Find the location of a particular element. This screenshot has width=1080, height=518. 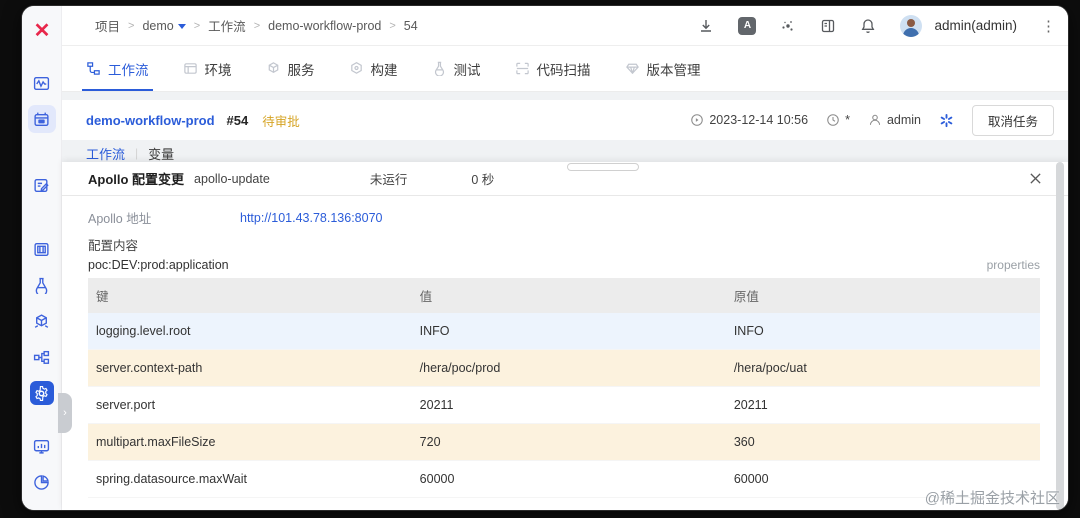

archive-box-icon is located at coordinates (42, 249).